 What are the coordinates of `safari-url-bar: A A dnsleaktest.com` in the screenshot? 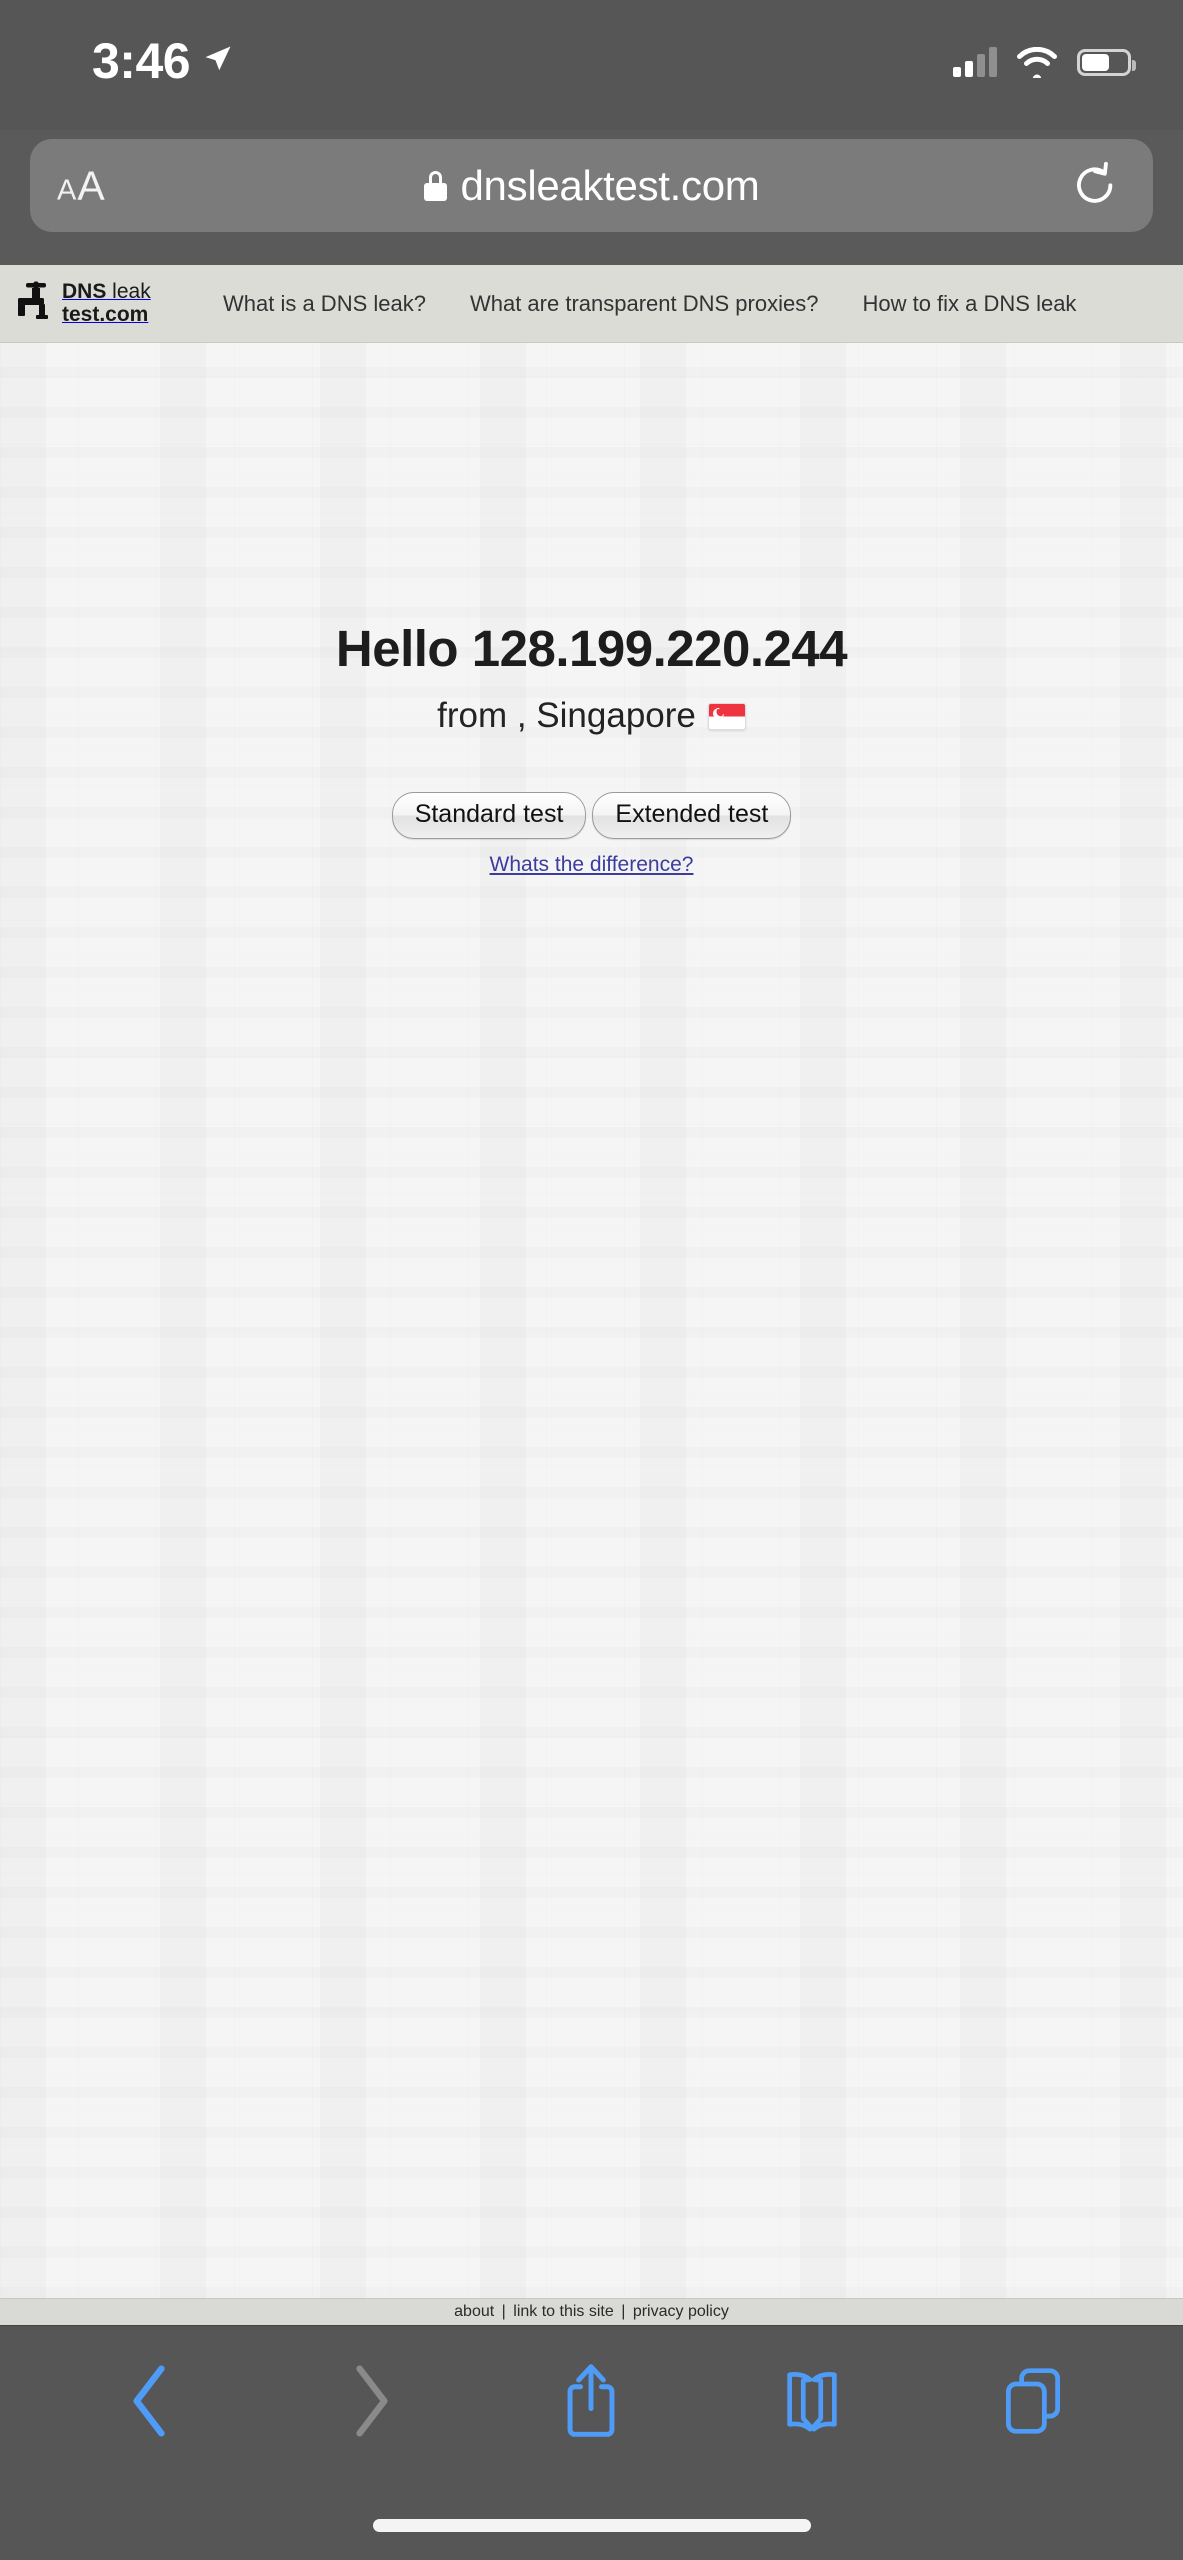 It's located at (591, 185).